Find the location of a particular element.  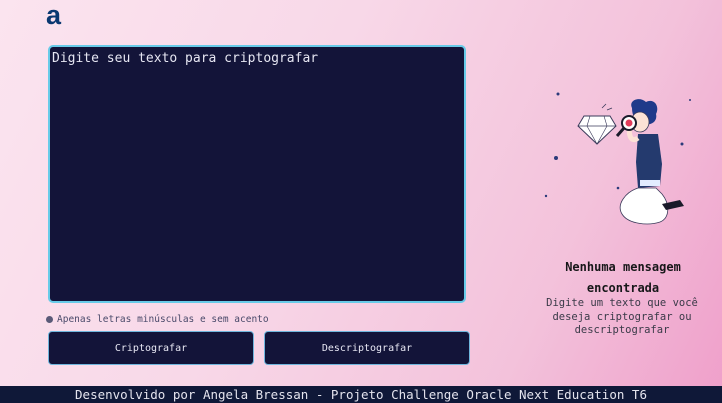

logo: a is located at coordinates (54, 15).